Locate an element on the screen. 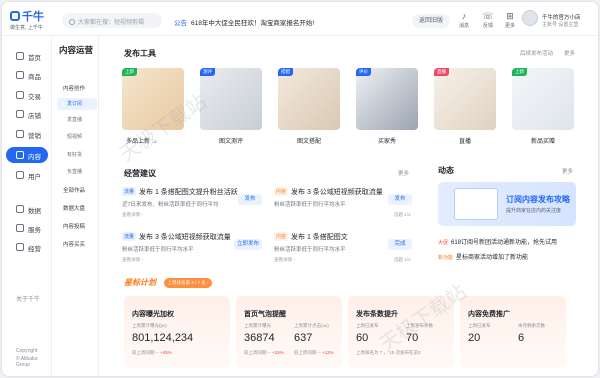  sidebar-item-label: 交易 is located at coordinates (34, 97).